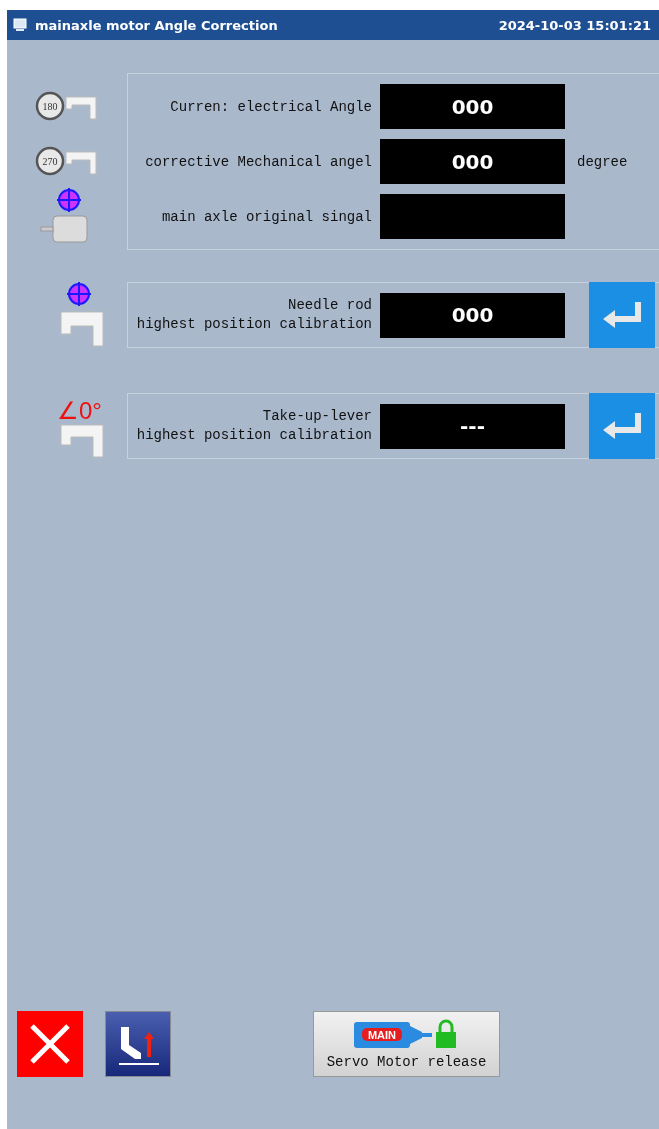  I want to click on field-label: Take-up-lever highest position calibration, so click(254, 426).